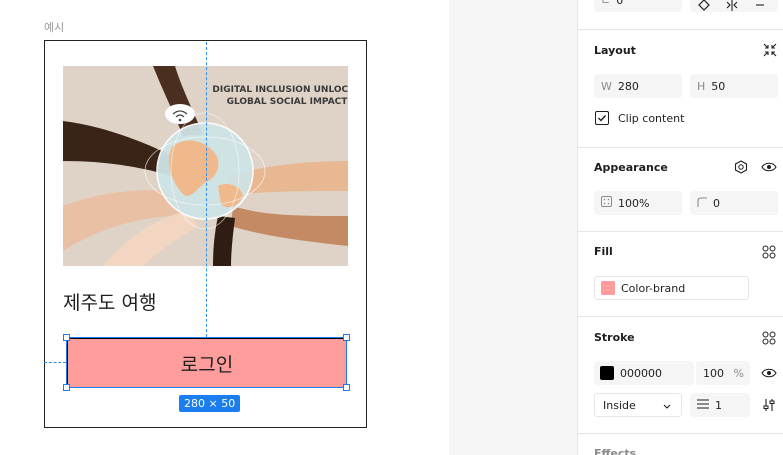 This screenshot has width=783, height=455. I want to click on blend-mode-icon, so click(741, 167).